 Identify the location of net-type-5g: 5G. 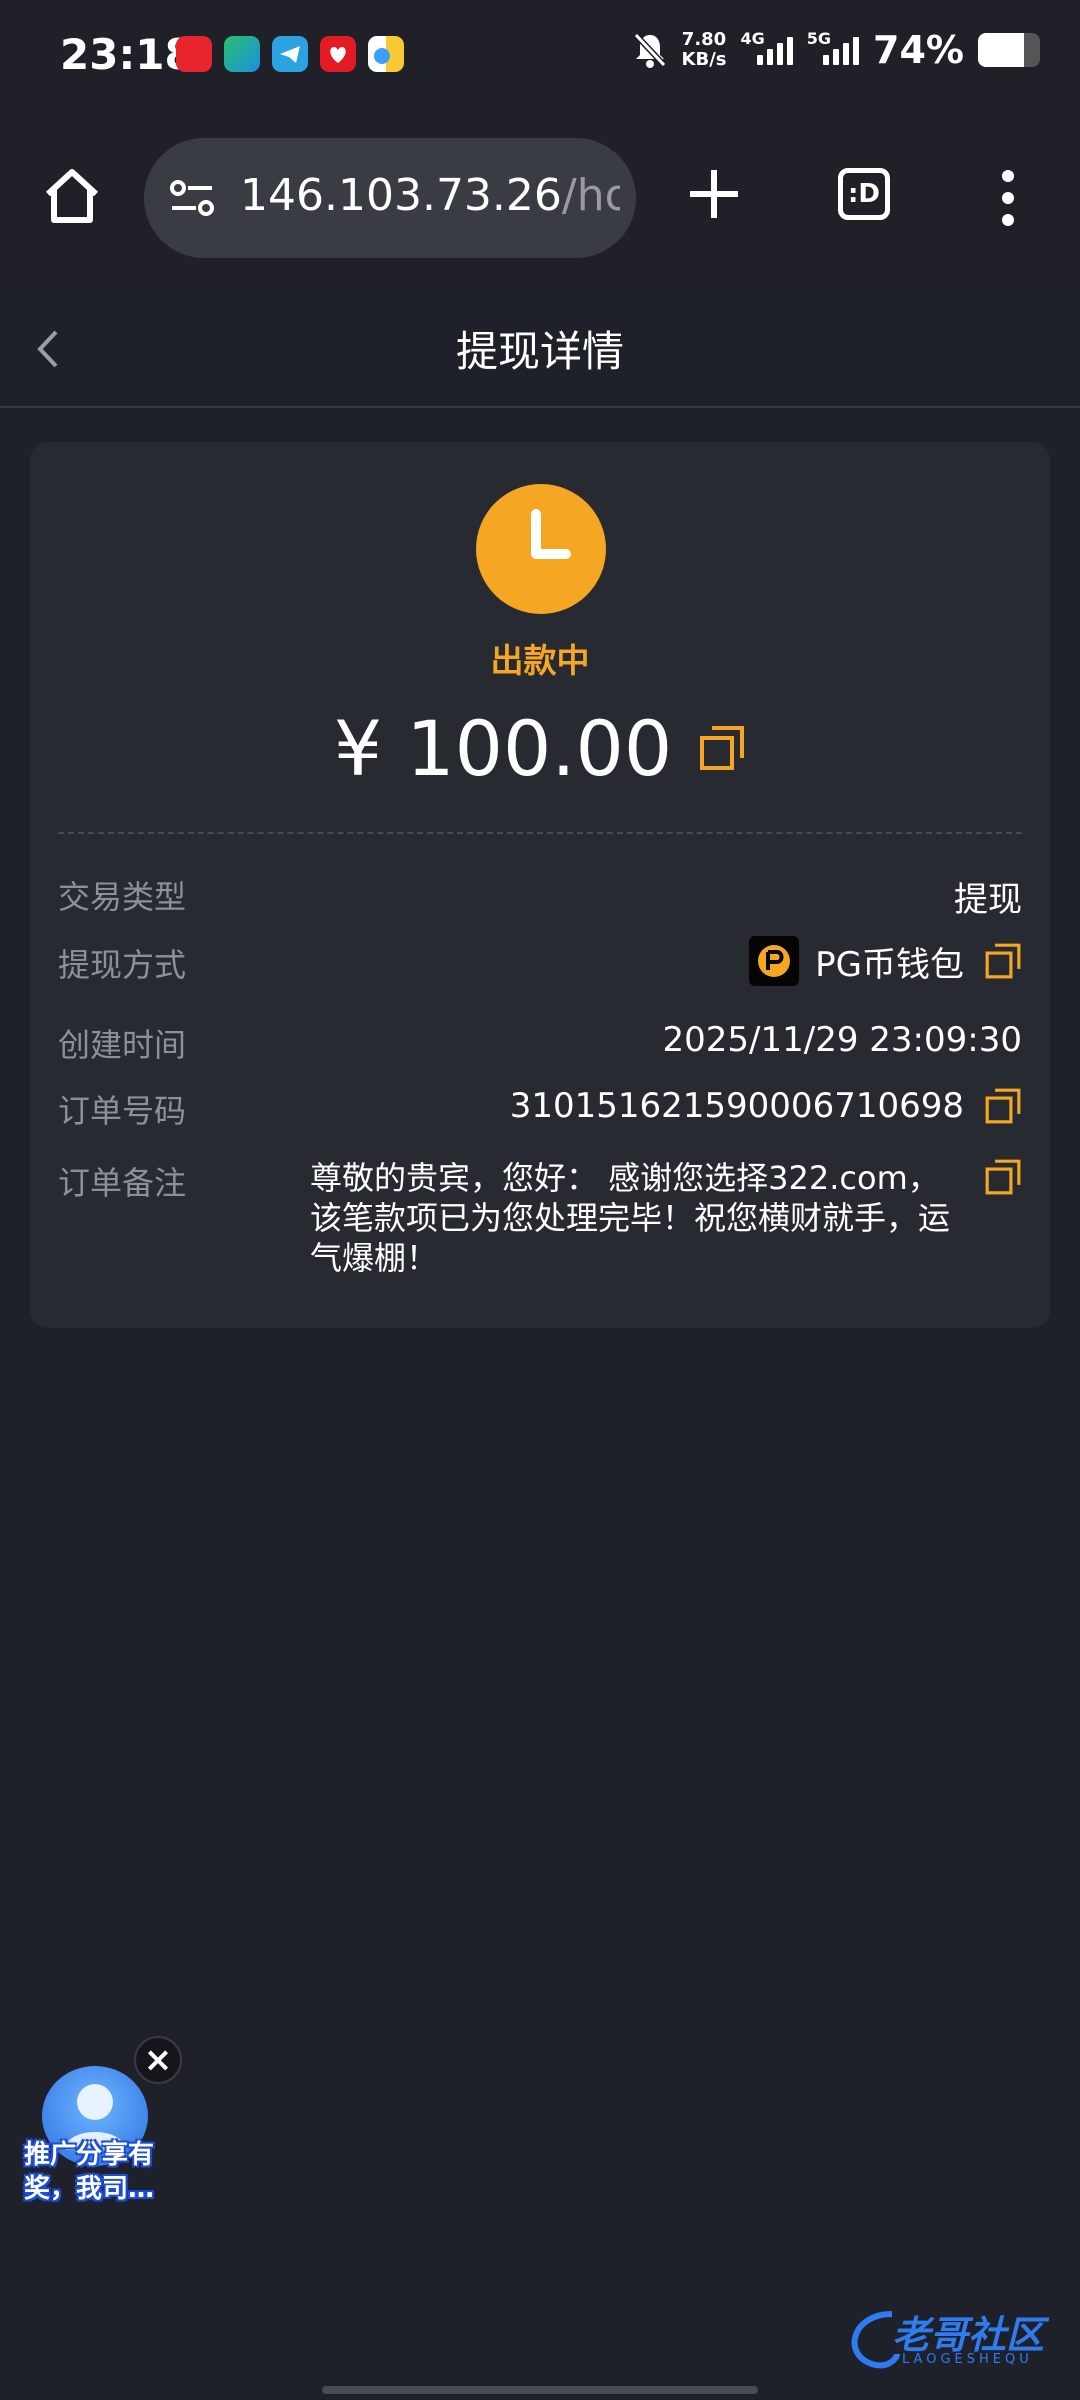
(819, 38).